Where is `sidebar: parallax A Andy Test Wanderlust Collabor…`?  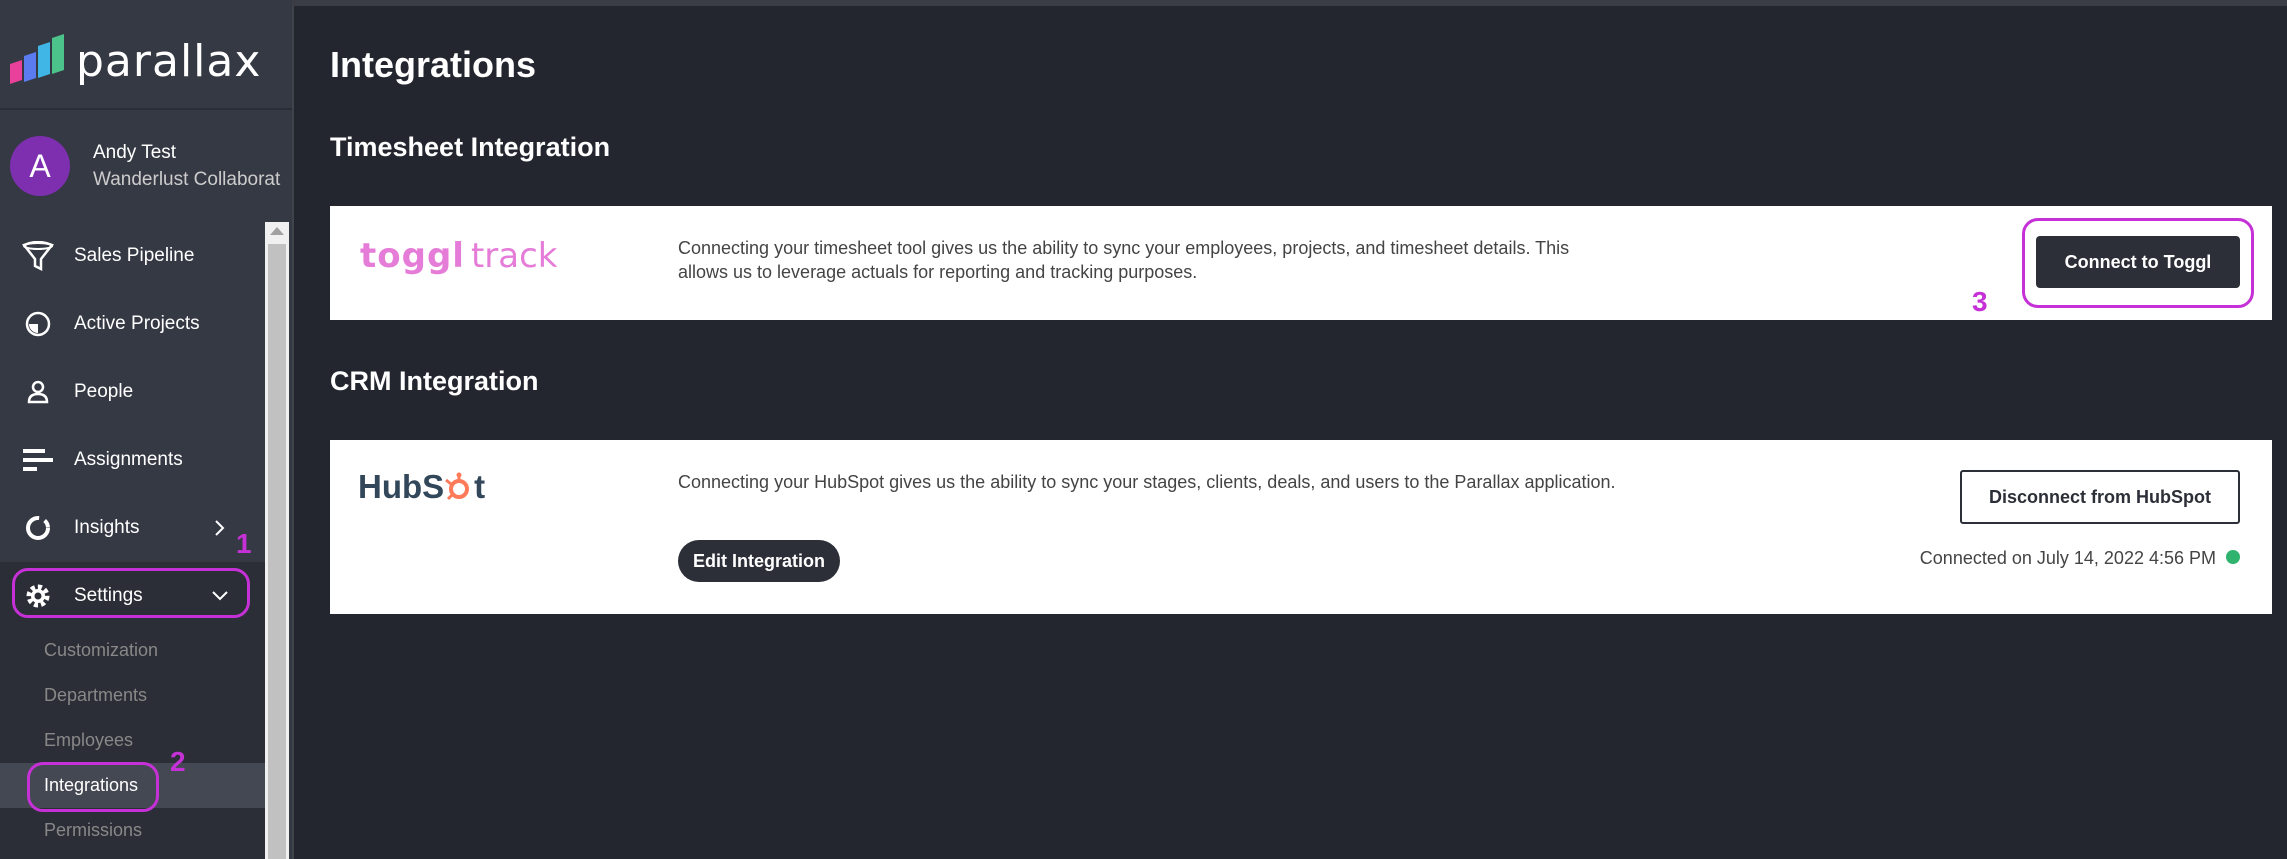
sidebar: parallax A Andy Test Wanderlust Collabor… is located at coordinates (146, 429).